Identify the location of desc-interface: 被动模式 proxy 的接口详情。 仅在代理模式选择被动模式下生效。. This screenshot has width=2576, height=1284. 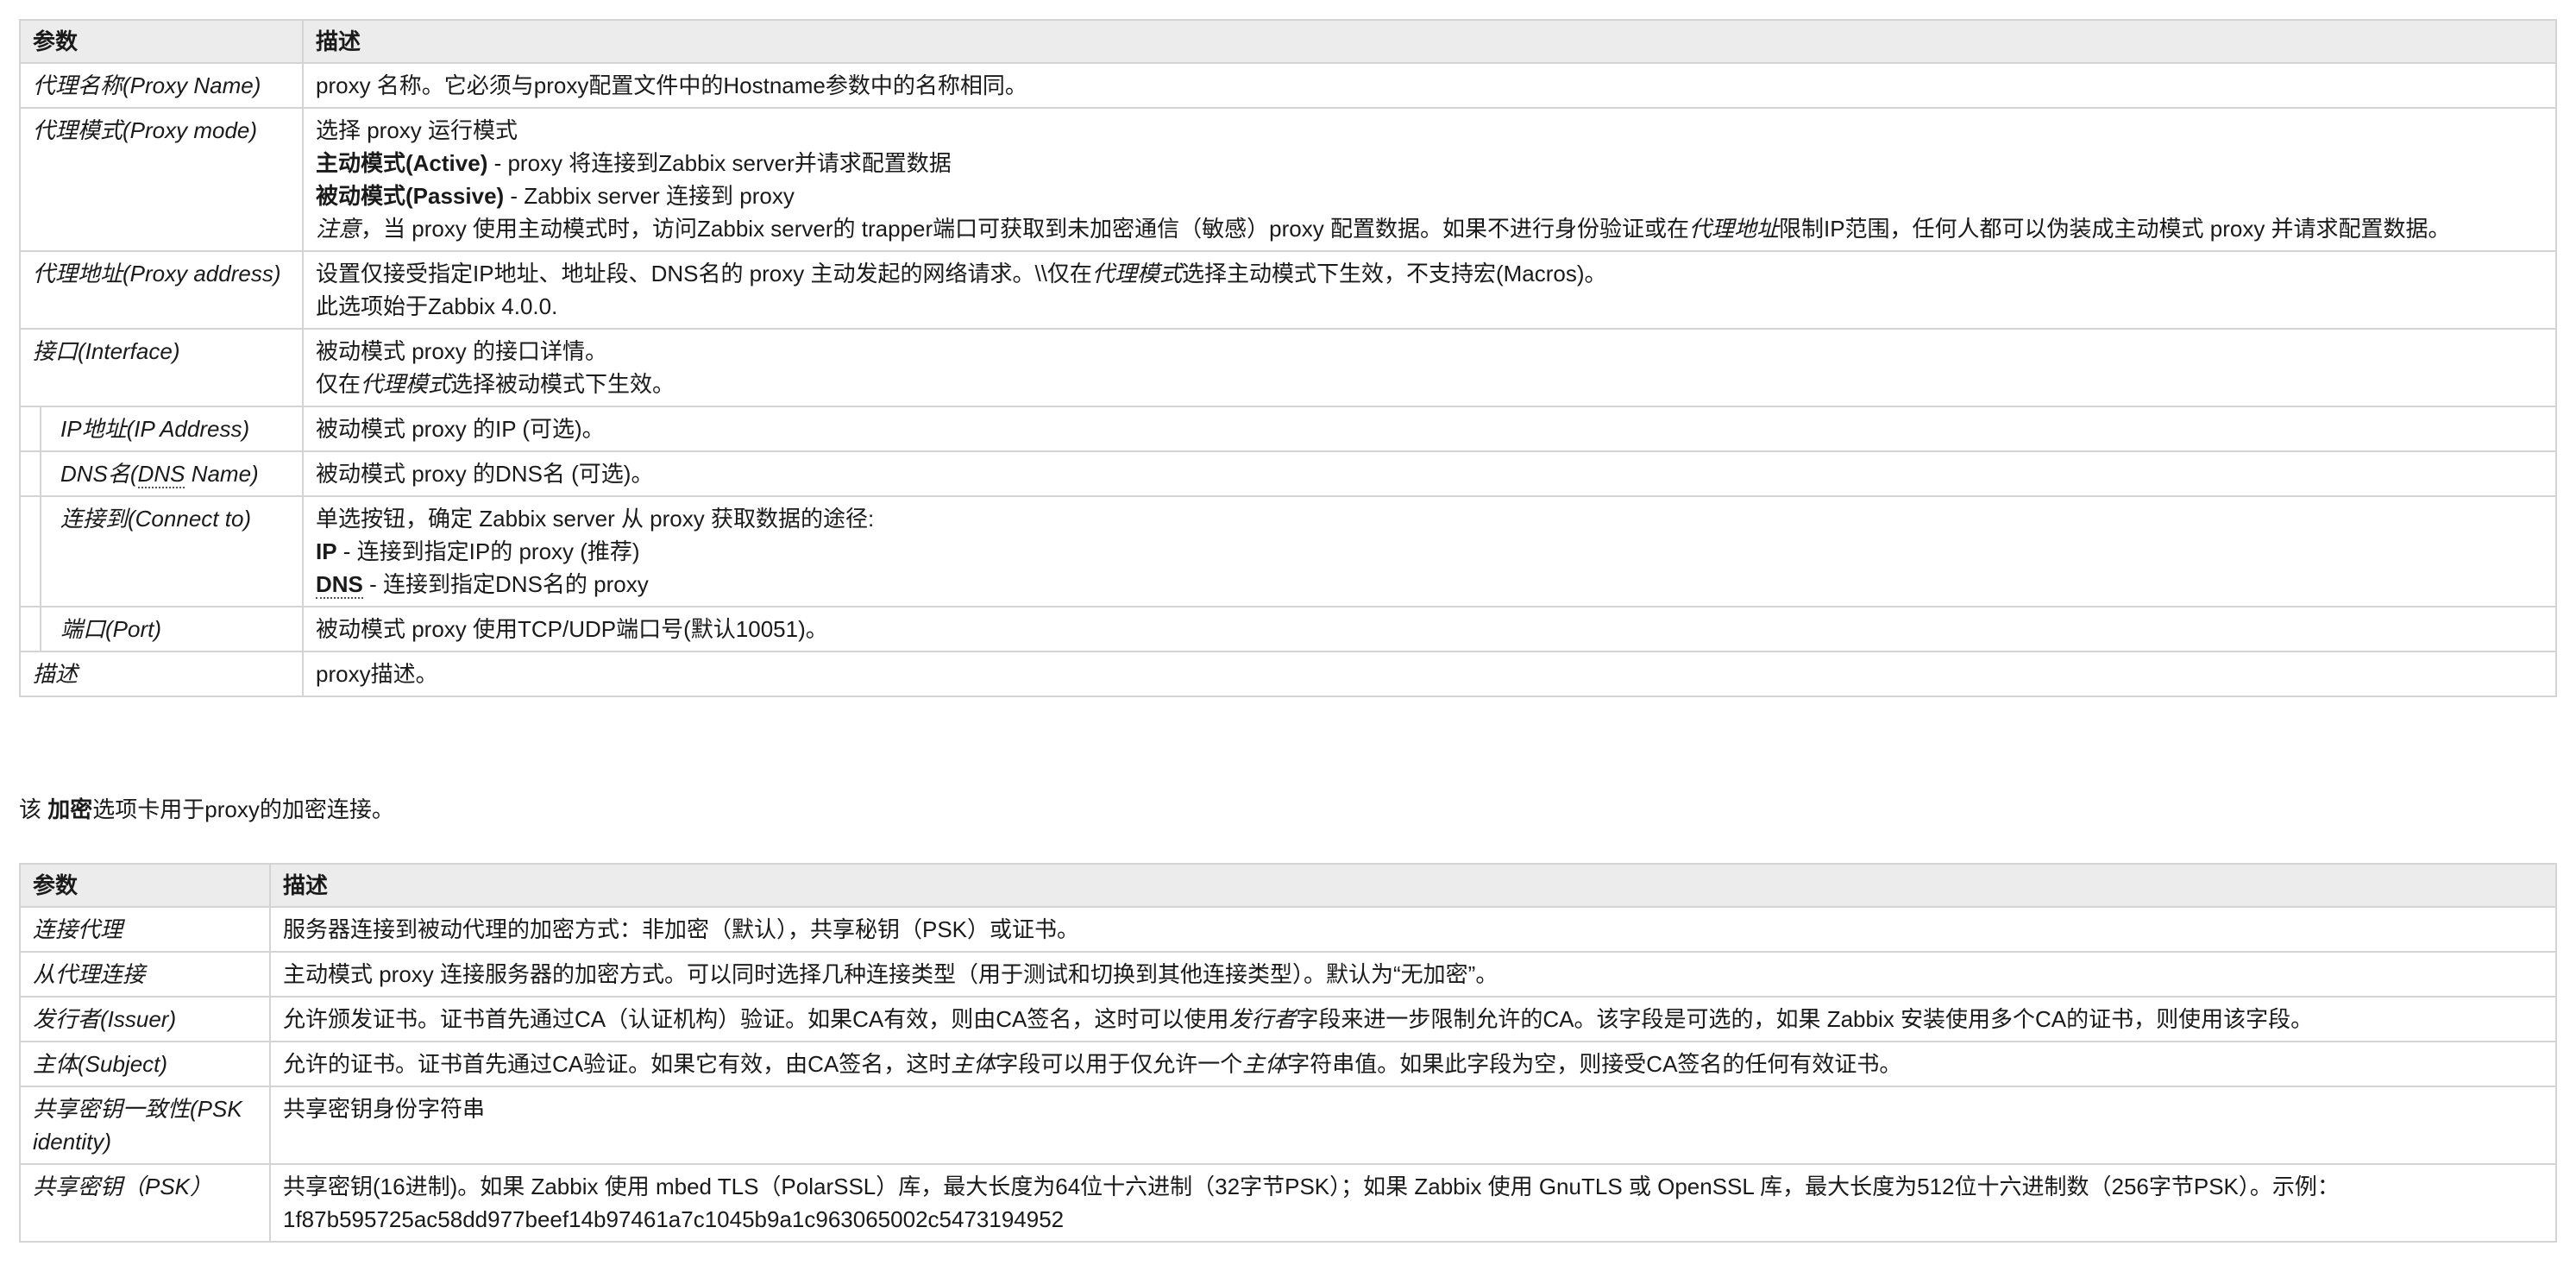
(1429, 367).